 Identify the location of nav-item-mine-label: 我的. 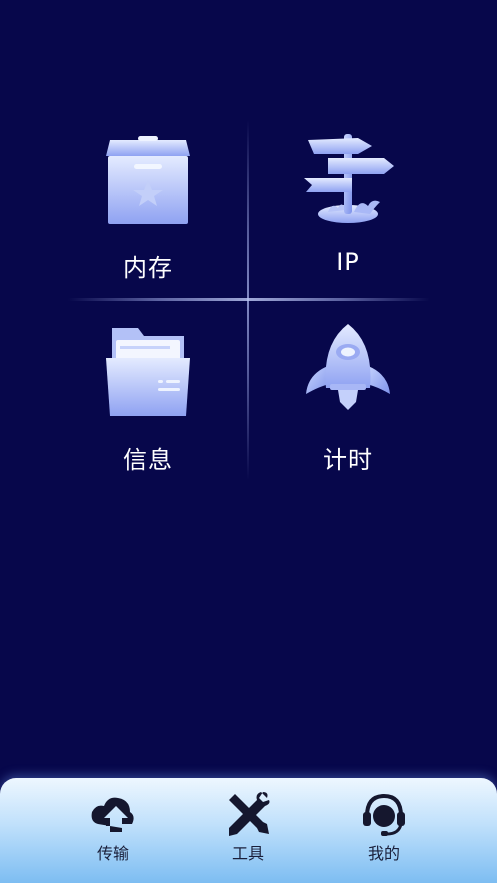
(383, 853).